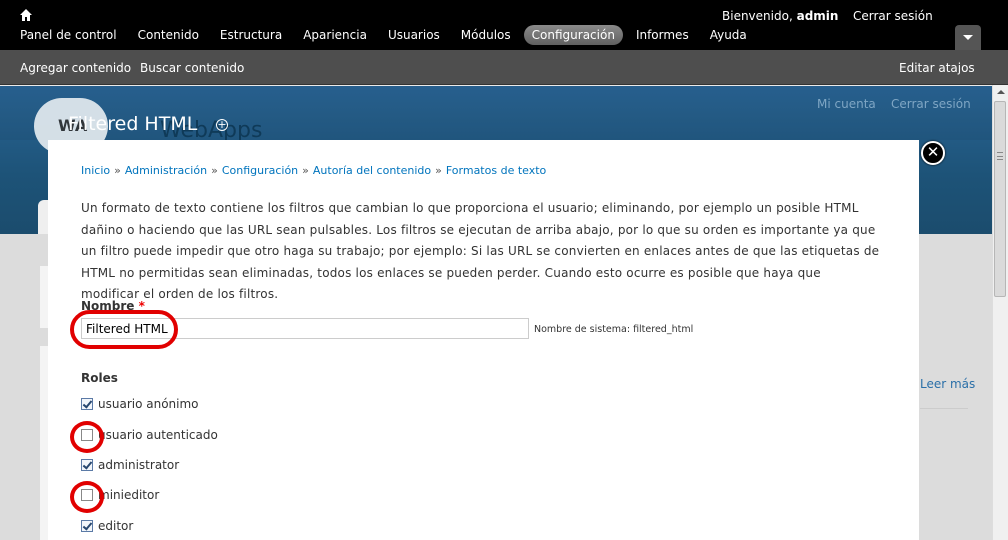 The width and height of the screenshot is (1008, 540). What do you see at coordinates (728, 35) in the screenshot?
I see `menu-item-help: Ayuda` at bounding box center [728, 35].